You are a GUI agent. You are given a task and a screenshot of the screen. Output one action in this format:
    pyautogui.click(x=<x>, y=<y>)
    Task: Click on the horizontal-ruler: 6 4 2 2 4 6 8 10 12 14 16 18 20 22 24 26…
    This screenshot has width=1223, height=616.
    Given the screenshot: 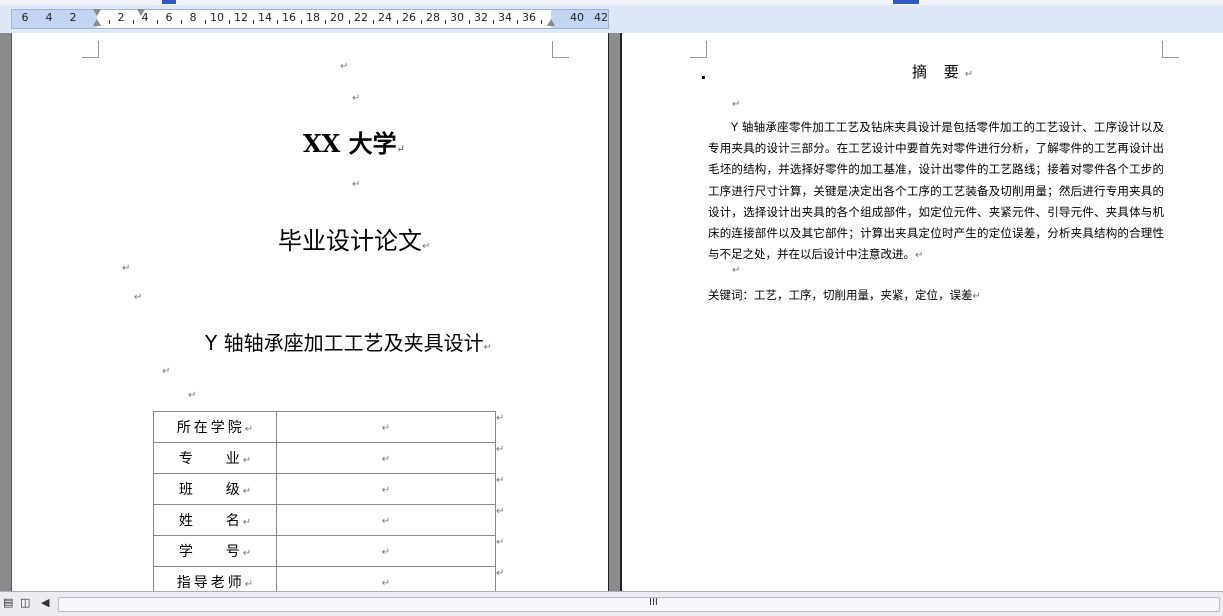 What is the action you would take?
    pyautogui.click(x=611, y=16)
    